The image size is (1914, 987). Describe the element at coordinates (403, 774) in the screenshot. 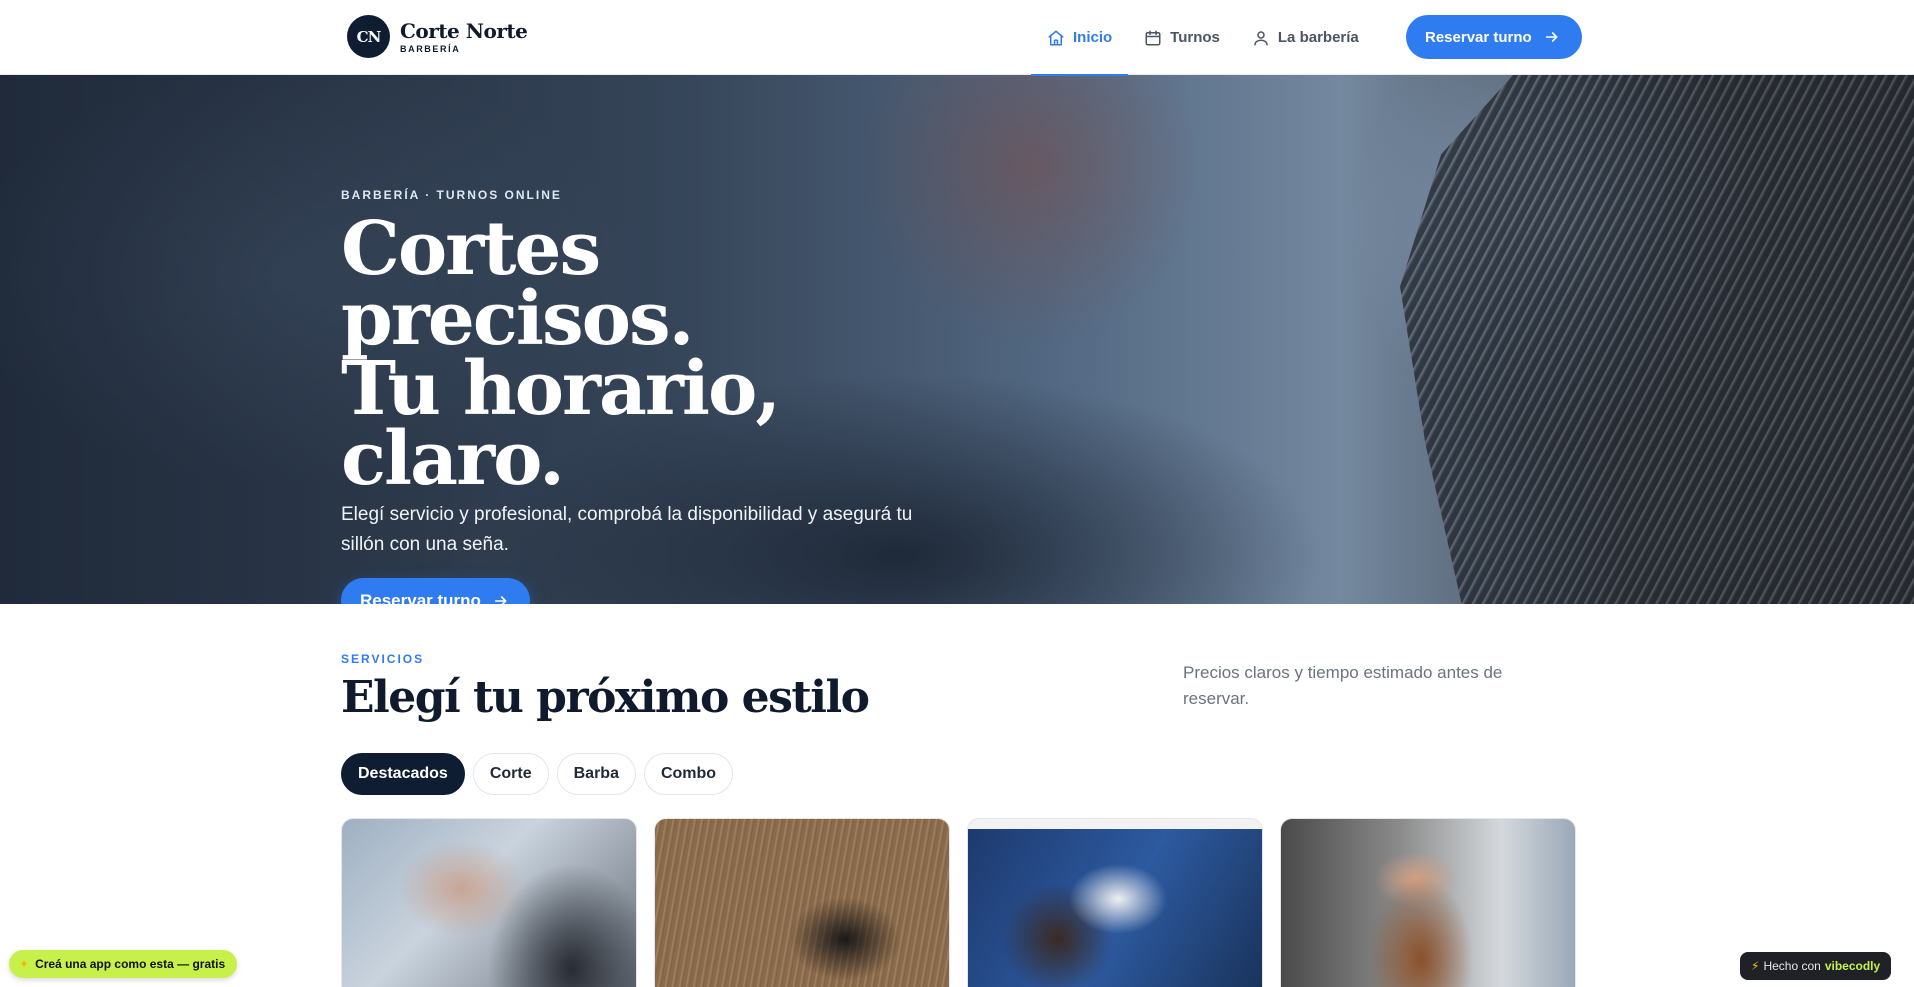

I see `filter-destacados: Destacados` at that location.